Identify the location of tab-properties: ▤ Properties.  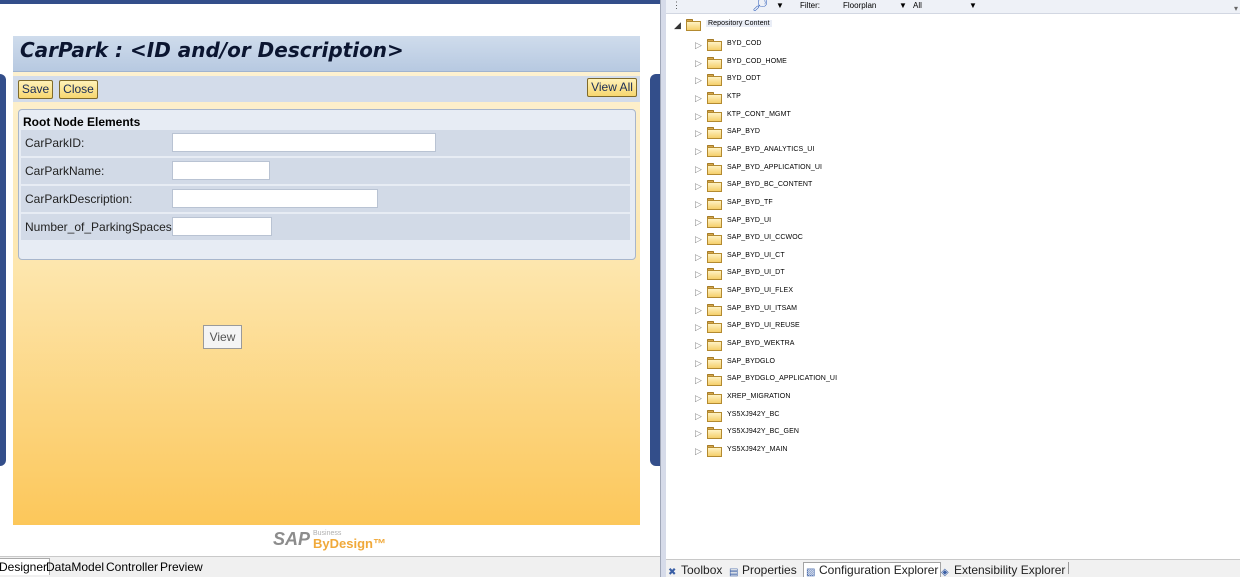
(763, 570).